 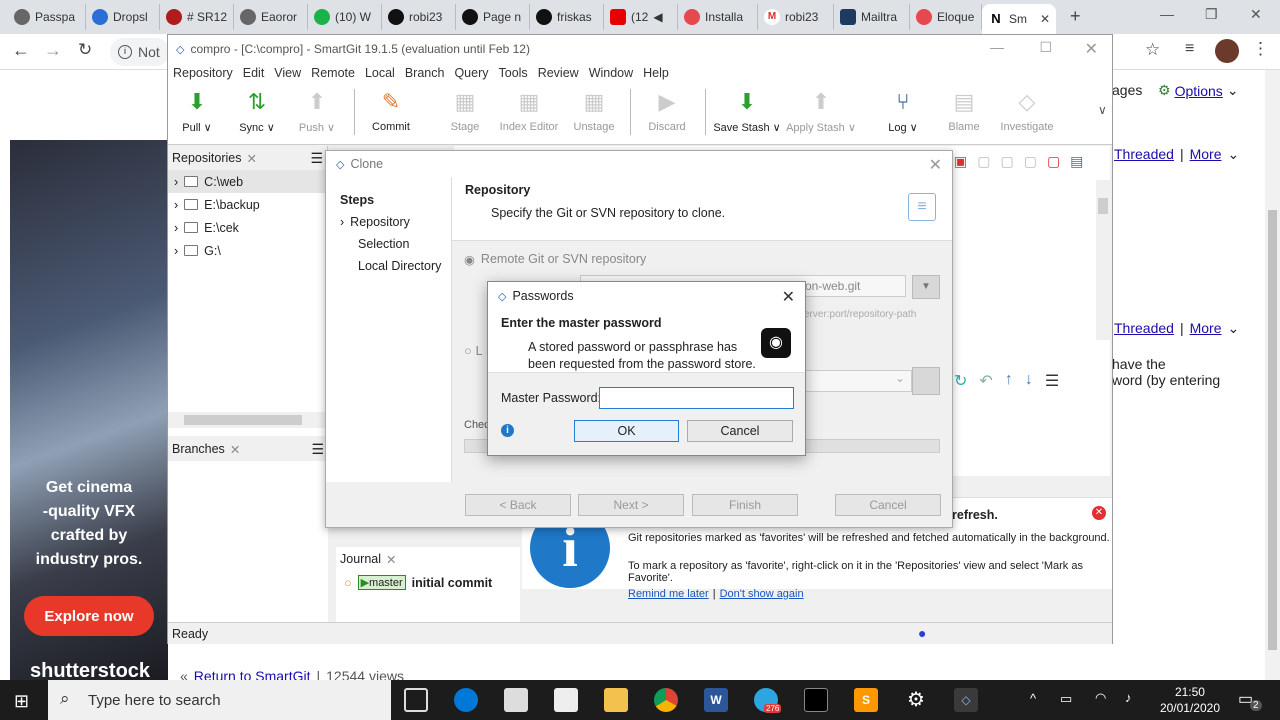 I want to click on menu-query: Query, so click(x=471, y=73).